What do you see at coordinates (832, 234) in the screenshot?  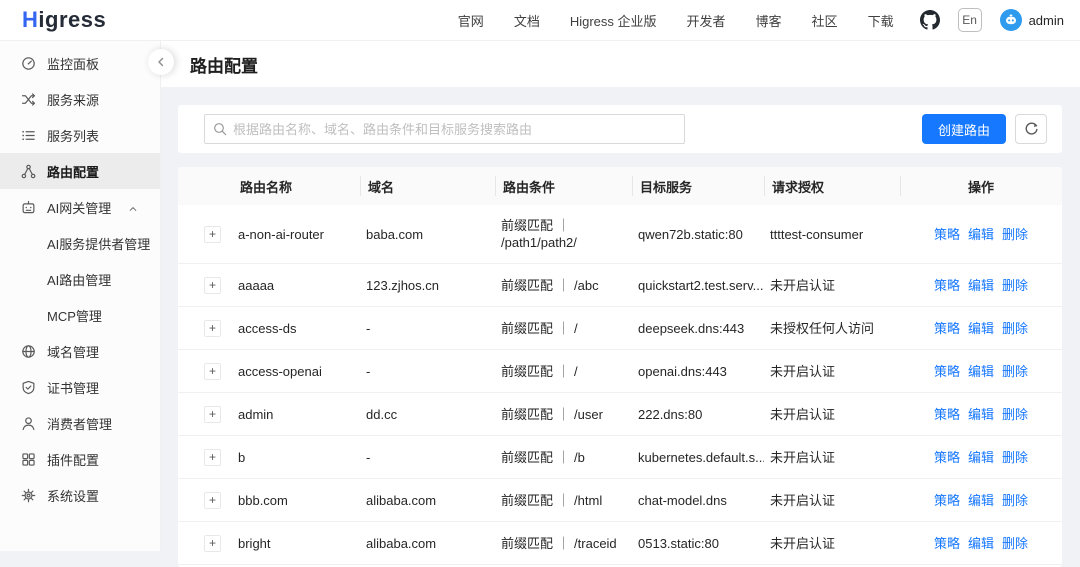 I see `auth-cell: ttttest-consumer` at bounding box center [832, 234].